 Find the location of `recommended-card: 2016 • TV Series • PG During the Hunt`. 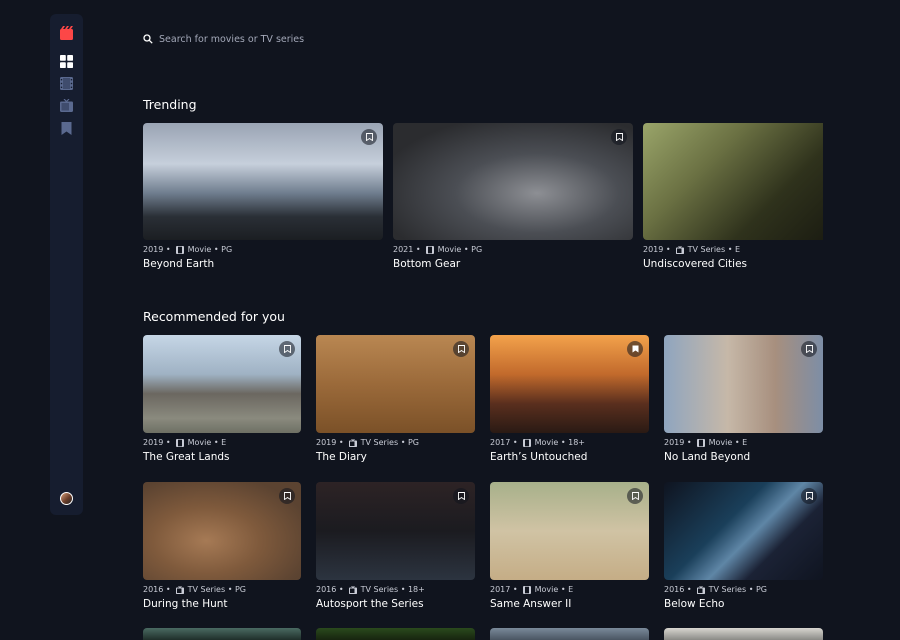

recommended-card: 2016 • TV Series • PG During the Hunt is located at coordinates (222, 546).